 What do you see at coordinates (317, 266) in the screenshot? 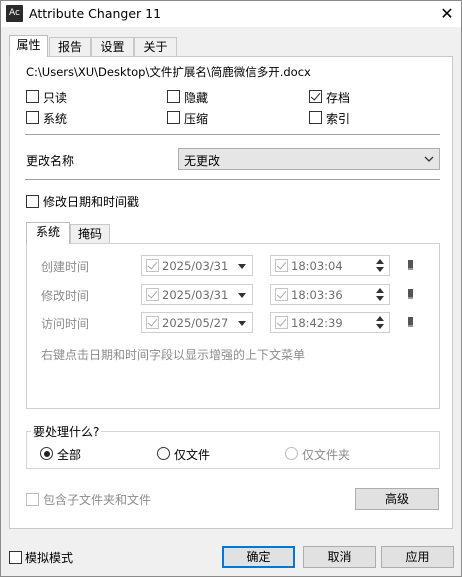
I see `created-time-value: 18:03:04` at bounding box center [317, 266].